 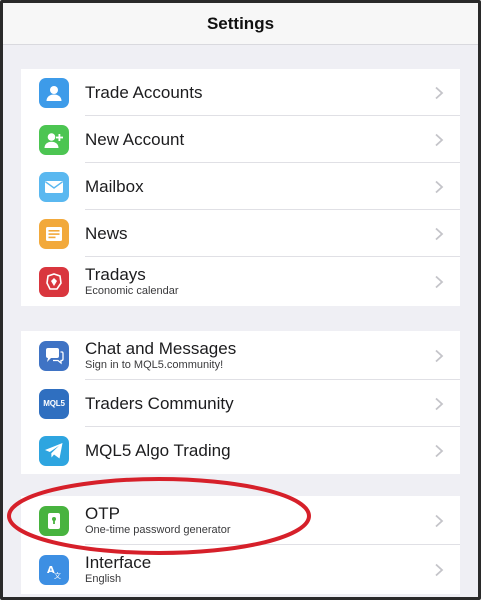 What do you see at coordinates (54, 403) in the screenshot?
I see `mql5-community-icon: MQL5` at bounding box center [54, 403].